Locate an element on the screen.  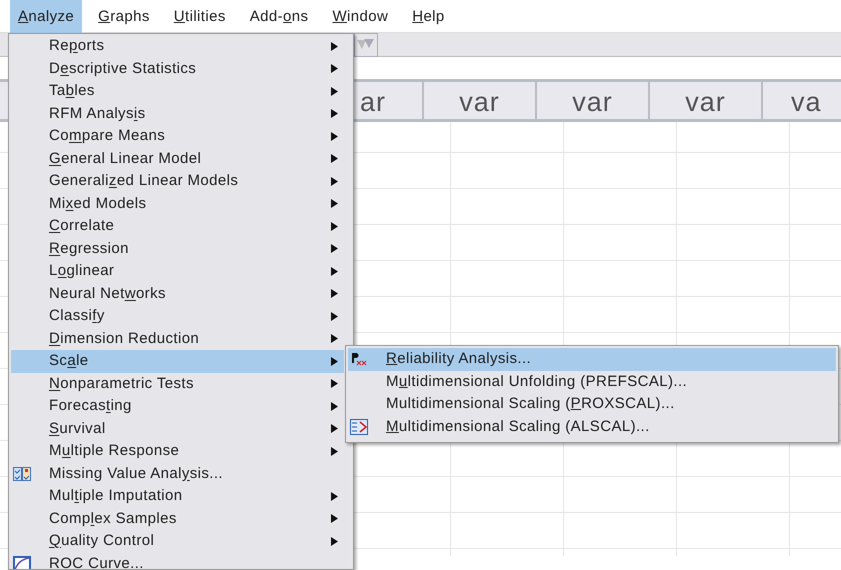
menu-bar-item: Graphs is located at coordinates (124, 16).